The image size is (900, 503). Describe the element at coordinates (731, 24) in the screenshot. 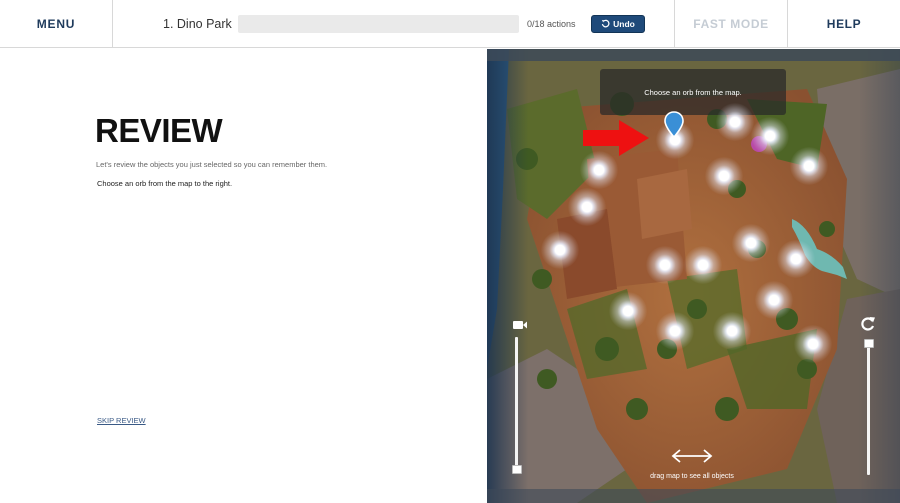

I see `fast-mode-button: FAST MODE` at that location.